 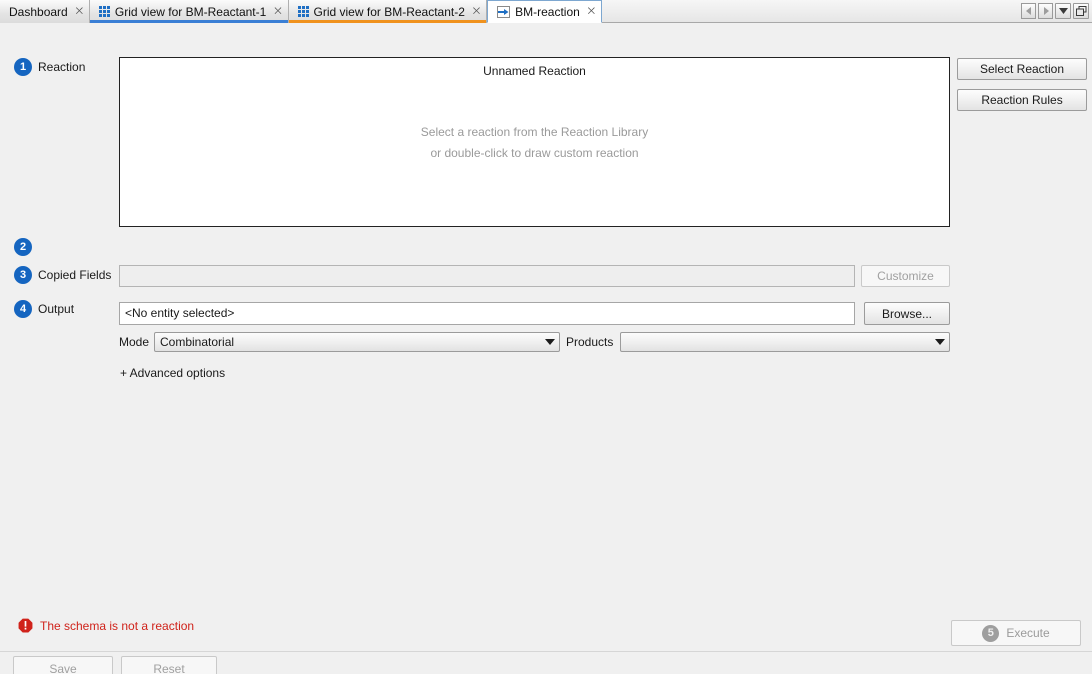 I want to click on mode-label: Mode, so click(x=134, y=342).